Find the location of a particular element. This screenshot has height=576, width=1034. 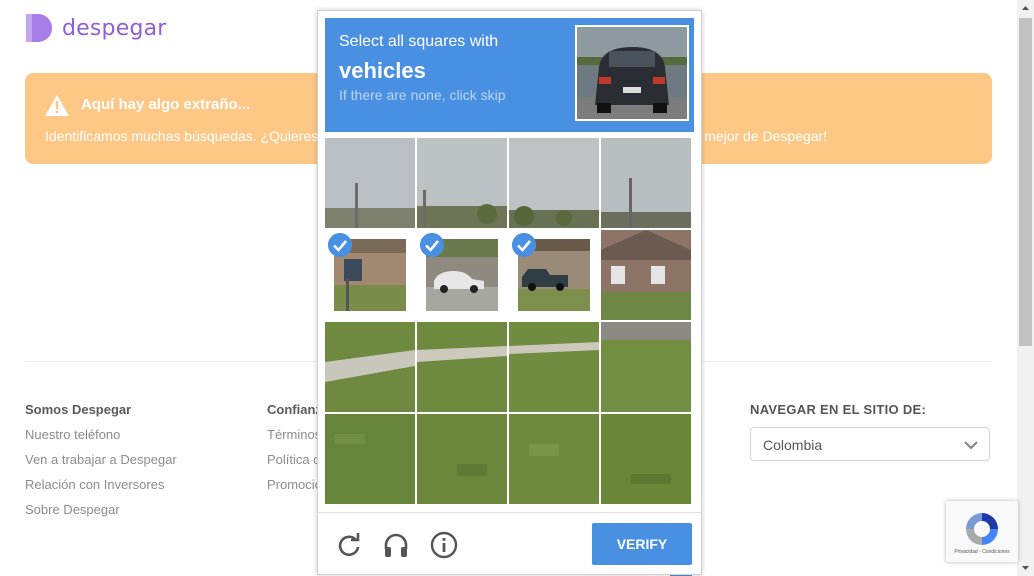

brand-name: despegar is located at coordinates (114, 28).